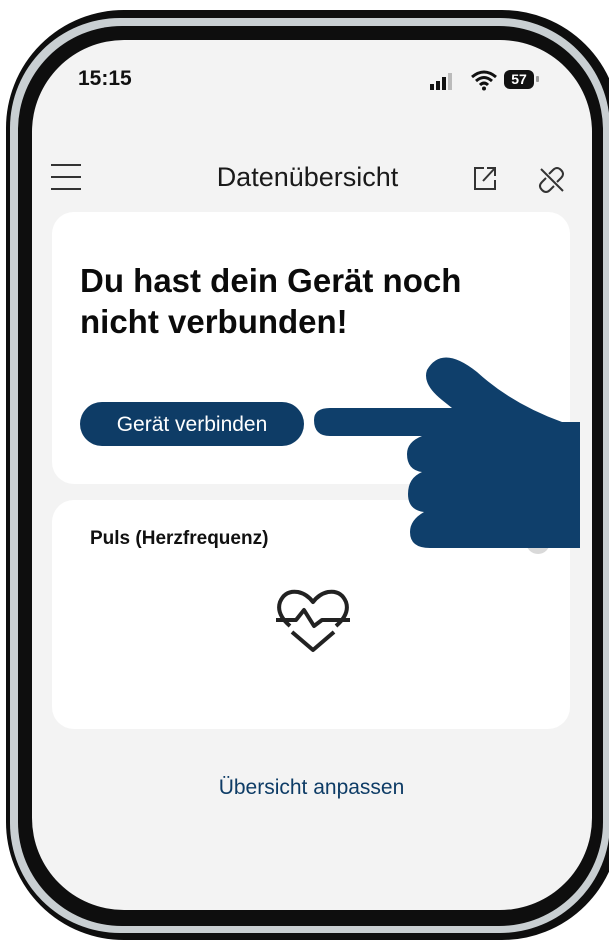 The height and width of the screenshot is (940, 609). I want to click on status-icons: 57, so click(488, 80).